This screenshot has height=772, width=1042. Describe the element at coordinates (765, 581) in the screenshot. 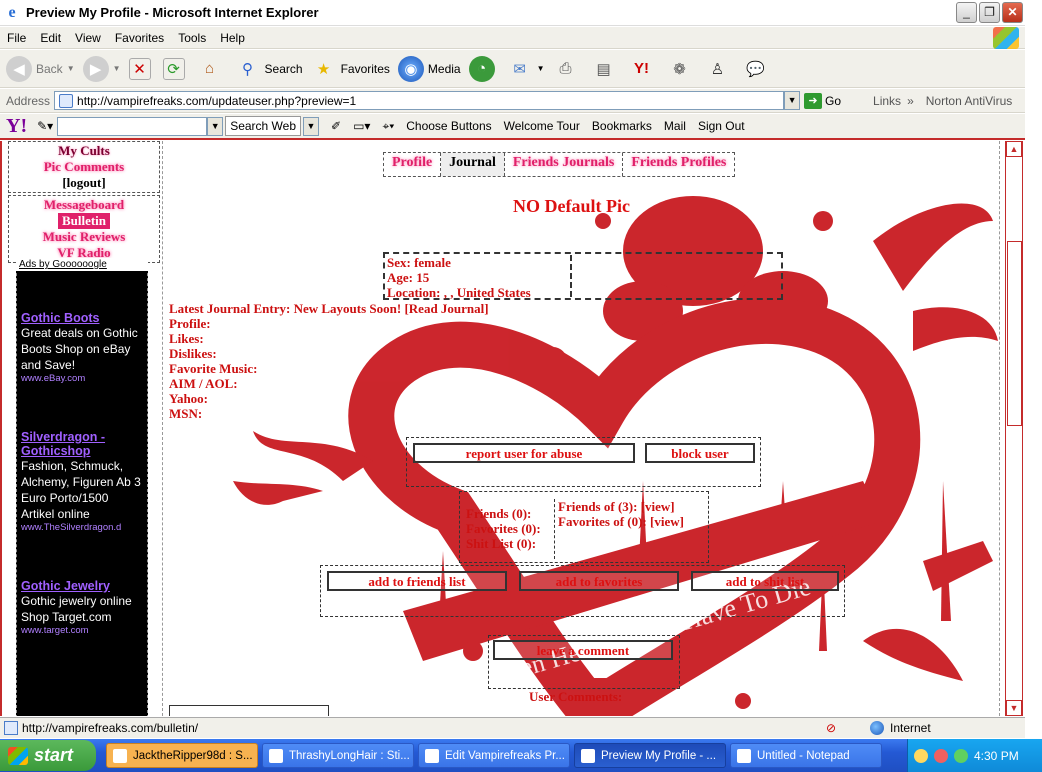

I see `add-shitlist-button: add to shit list` at that location.